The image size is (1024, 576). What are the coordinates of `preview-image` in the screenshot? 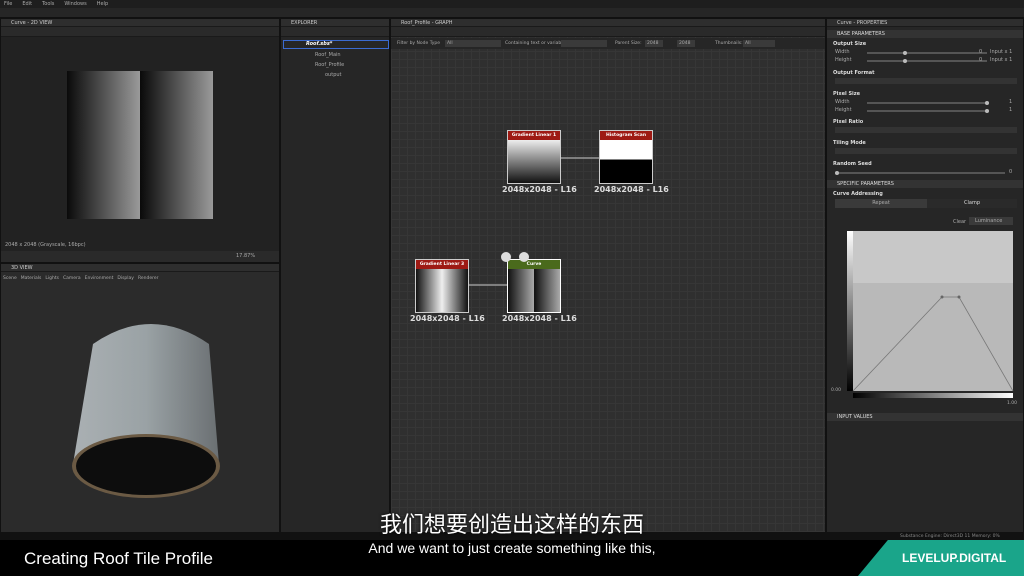 It's located at (140, 145).